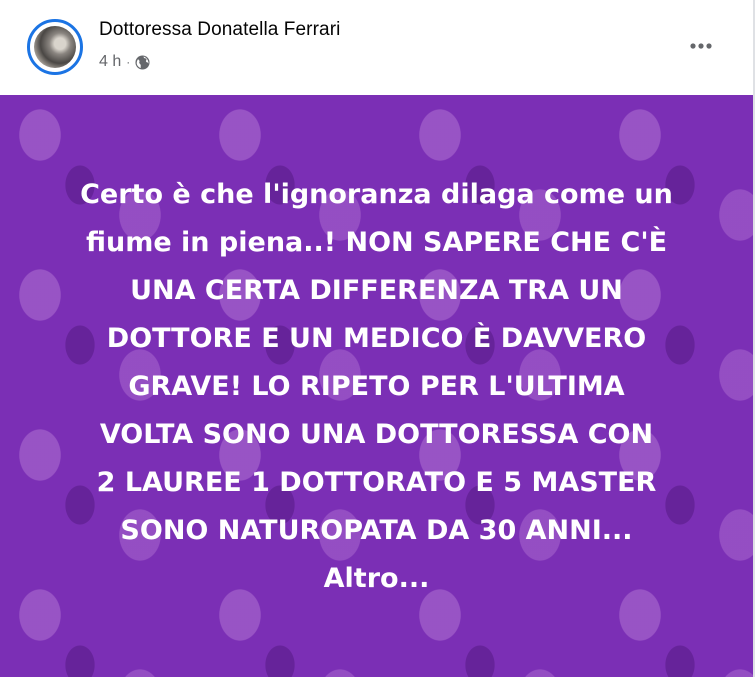  Describe the element at coordinates (376, 482) in the screenshot. I see `post-text-line: 2 LAUREE 1 DOTTORATO E 5 MASTER` at that location.